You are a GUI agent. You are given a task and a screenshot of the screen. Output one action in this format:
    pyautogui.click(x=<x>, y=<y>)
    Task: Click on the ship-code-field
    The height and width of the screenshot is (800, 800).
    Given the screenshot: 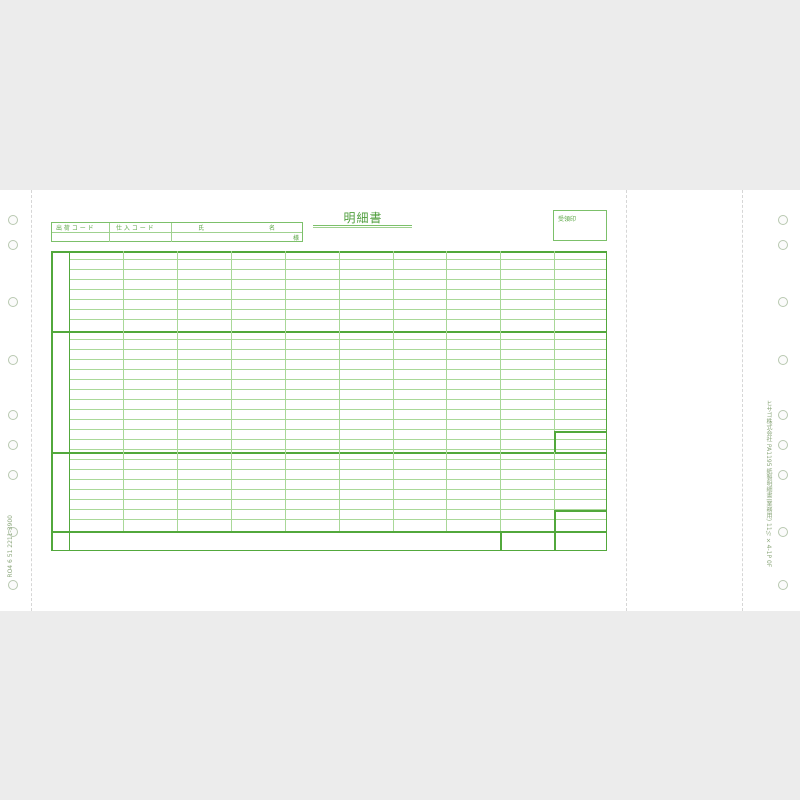 What is the action you would take?
    pyautogui.click(x=81, y=237)
    